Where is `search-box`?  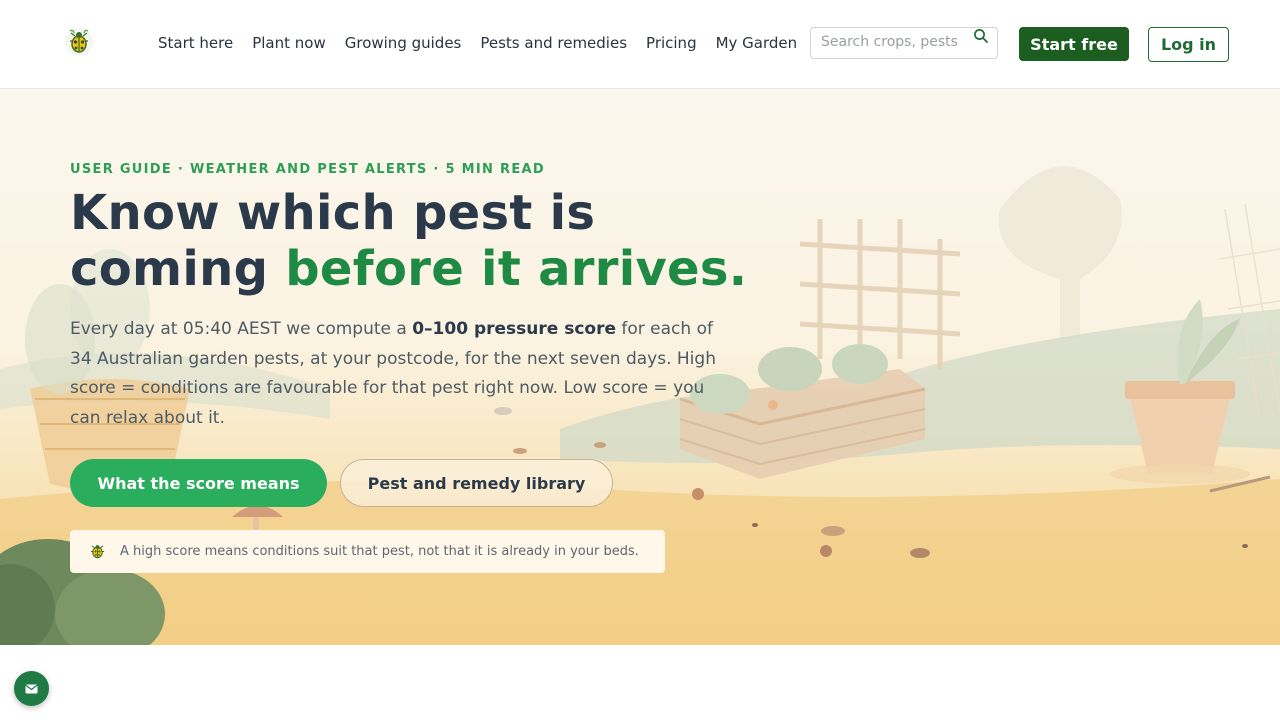 search-box is located at coordinates (904, 43).